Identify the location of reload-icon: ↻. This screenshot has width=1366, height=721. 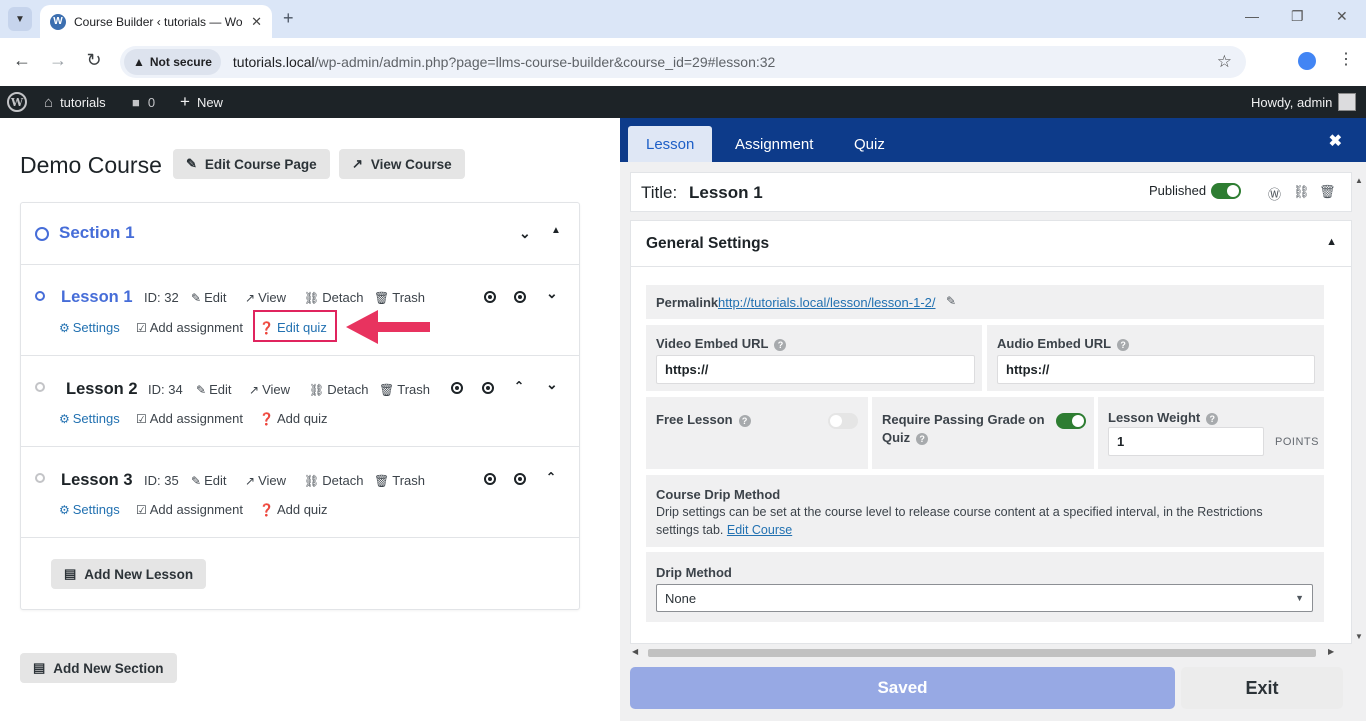
(94, 60).